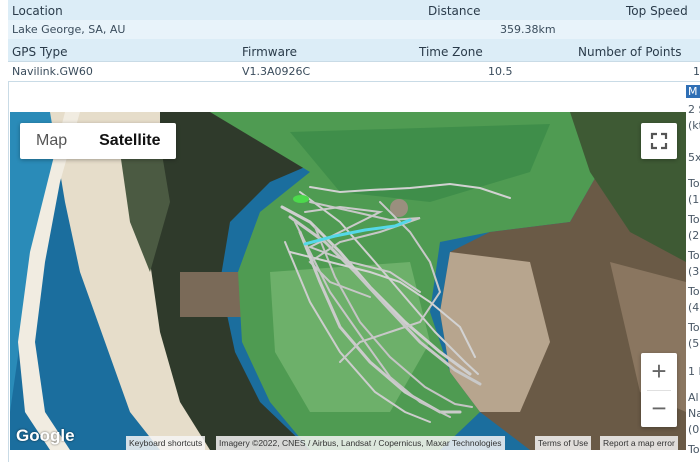 The height and width of the screenshot is (462, 700). Describe the element at coordinates (129, 141) in the screenshot. I see `map-type-satellite-button: Satellite` at that location.